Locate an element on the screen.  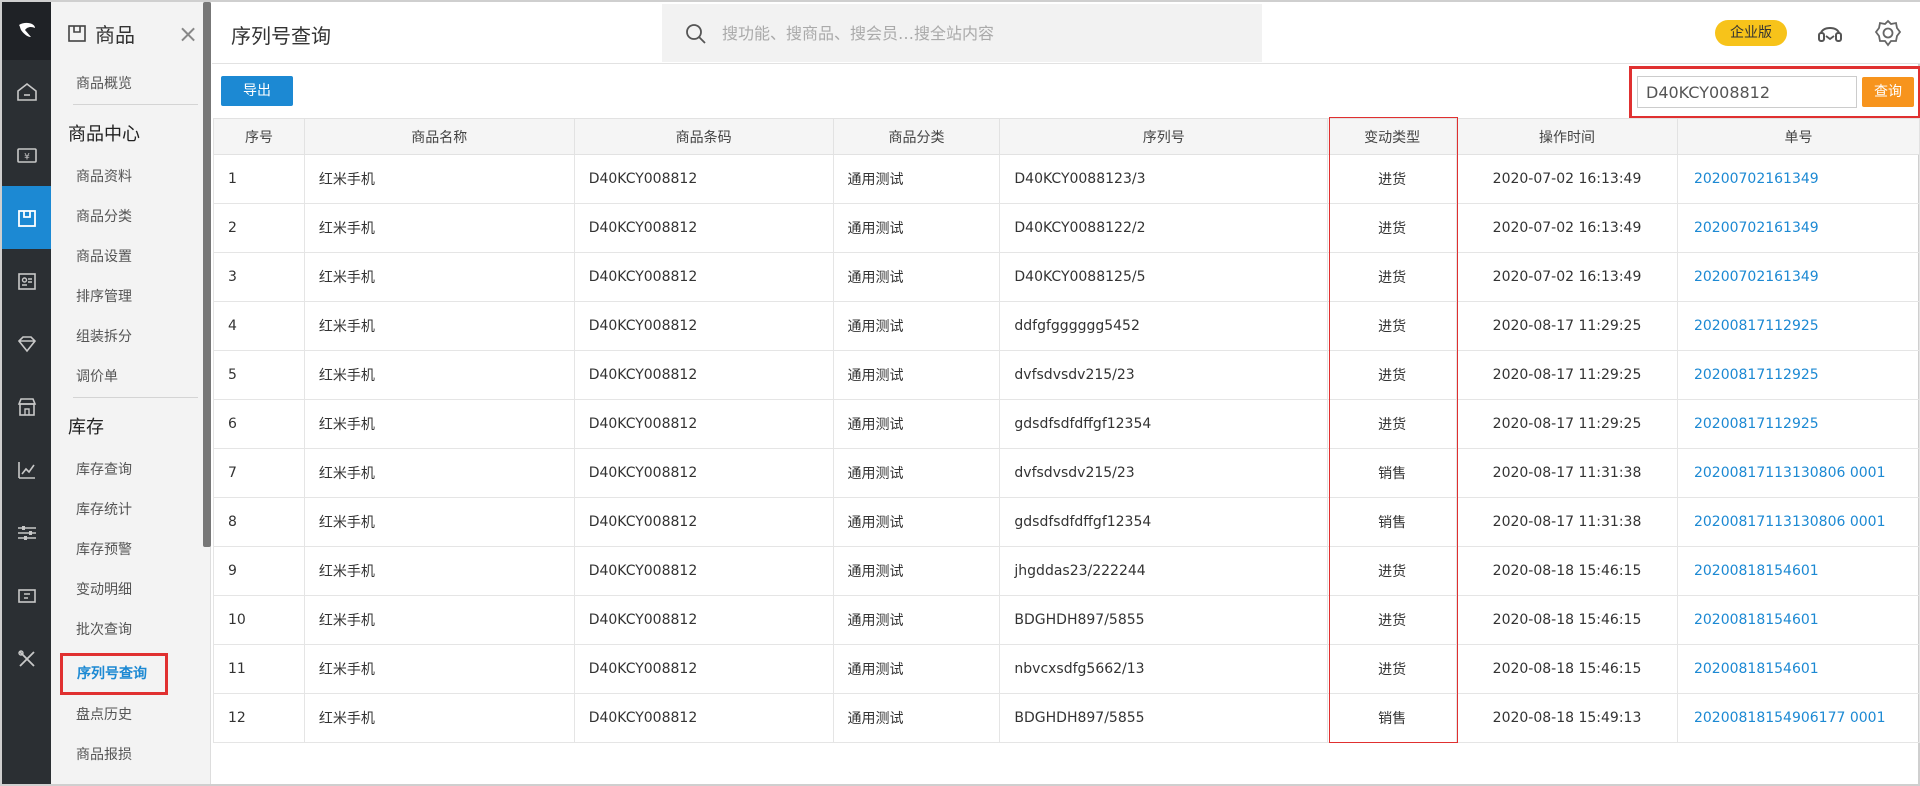
cash-icon: ¥ is located at coordinates (26, 154).